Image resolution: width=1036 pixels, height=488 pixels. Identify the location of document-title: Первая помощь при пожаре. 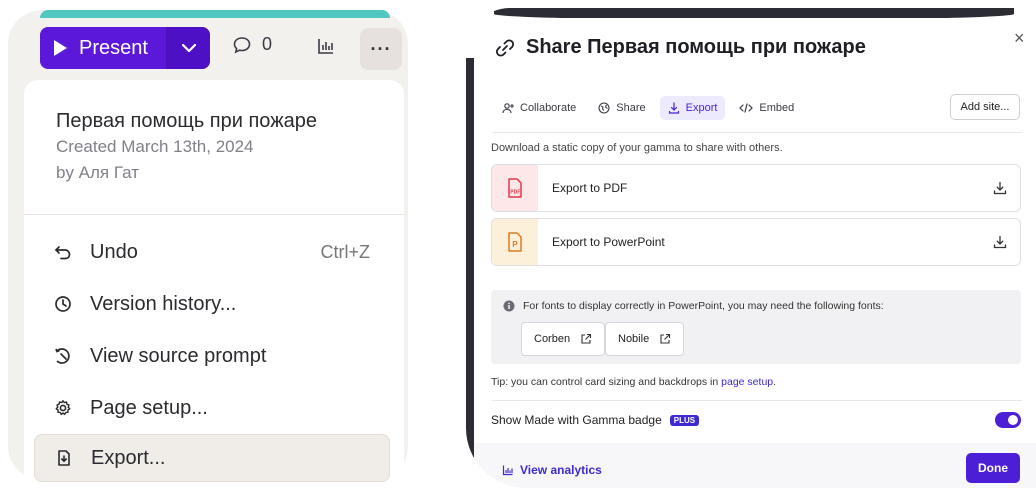
(186, 121).